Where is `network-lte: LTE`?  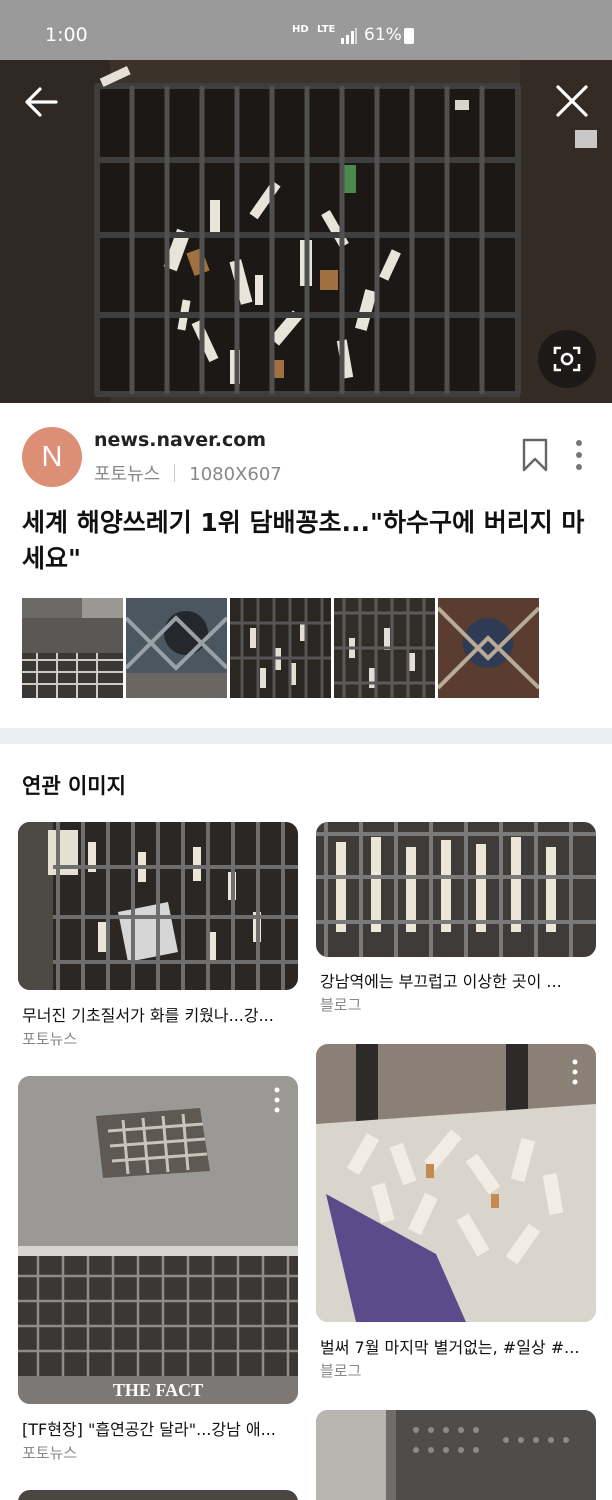
network-lte: LTE is located at coordinates (326, 29).